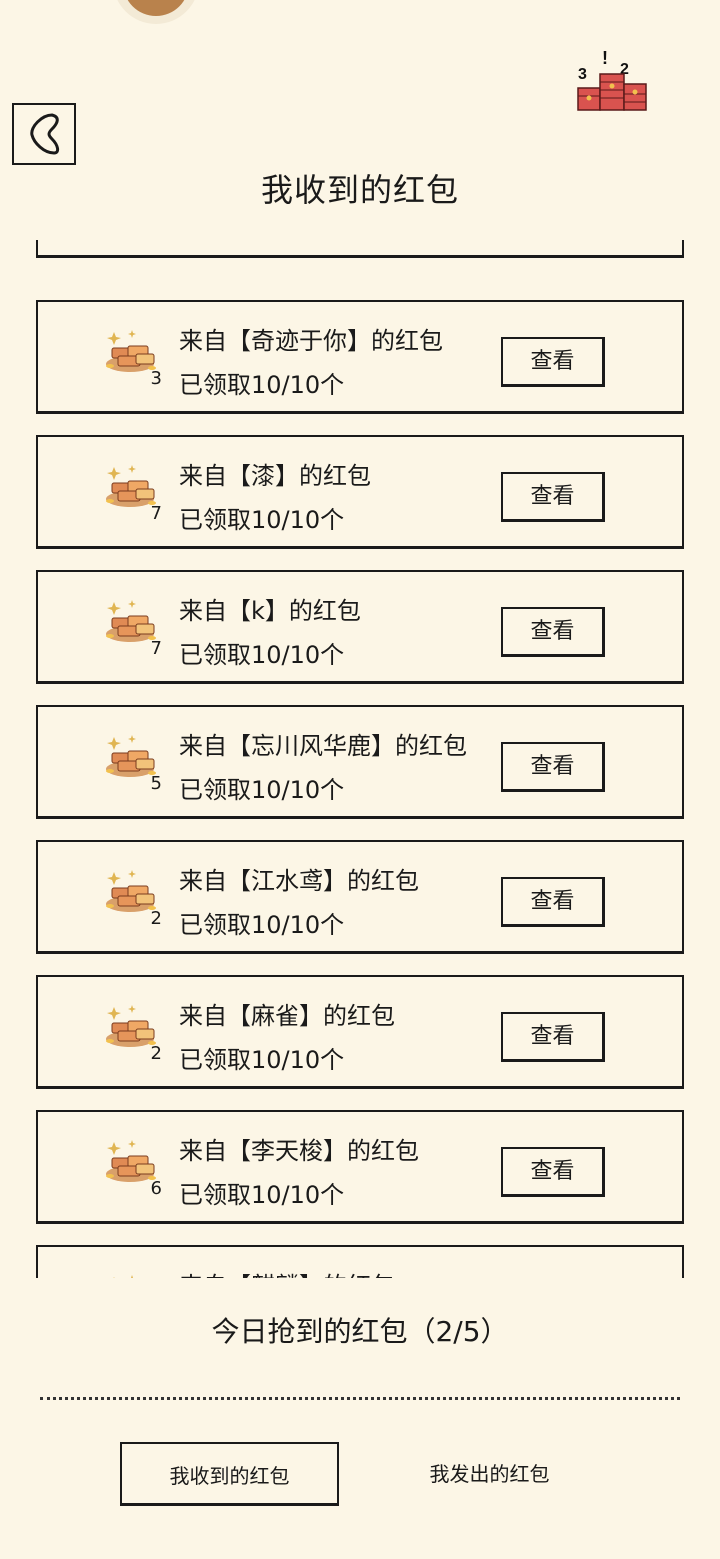 Image resolution: width=720 pixels, height=1559 pixels. Describe the element at coordinates (360, 1032) in the screenshot. I see `list-item: 2 来自【麻雀】的红包 已领取10/10个 查看` at that location.